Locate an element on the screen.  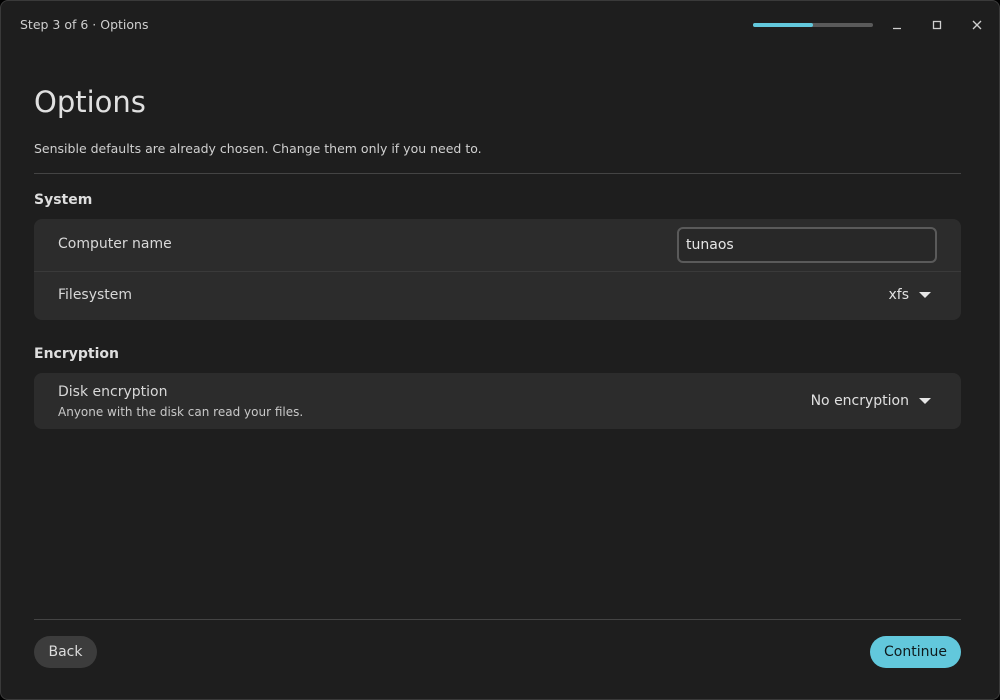
maximize-button is located at coordinates (937, 25).